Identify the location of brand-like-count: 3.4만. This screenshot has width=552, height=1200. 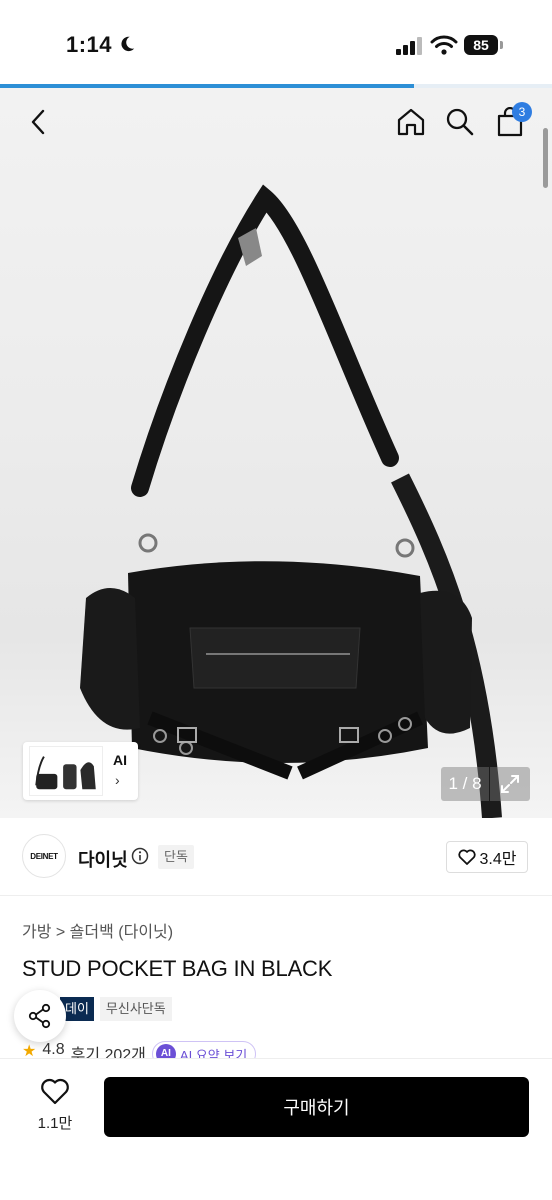
(498, 859).